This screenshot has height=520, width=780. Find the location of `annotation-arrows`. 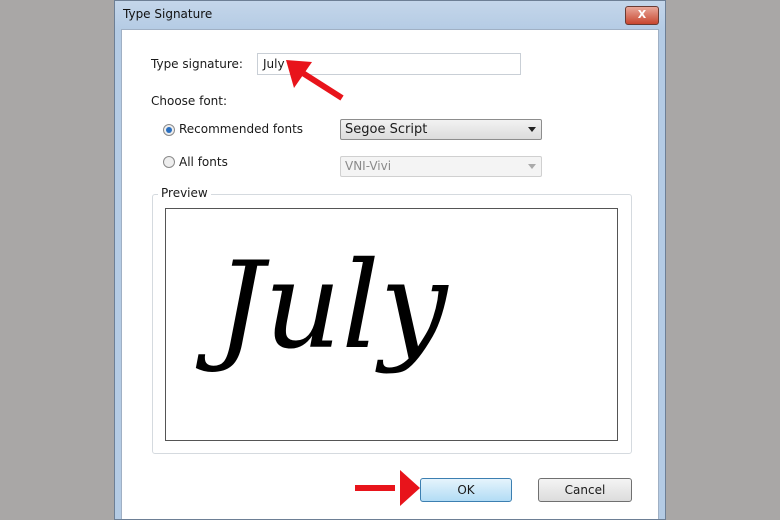

annotation-arrows is located at coordinates (353, 283).